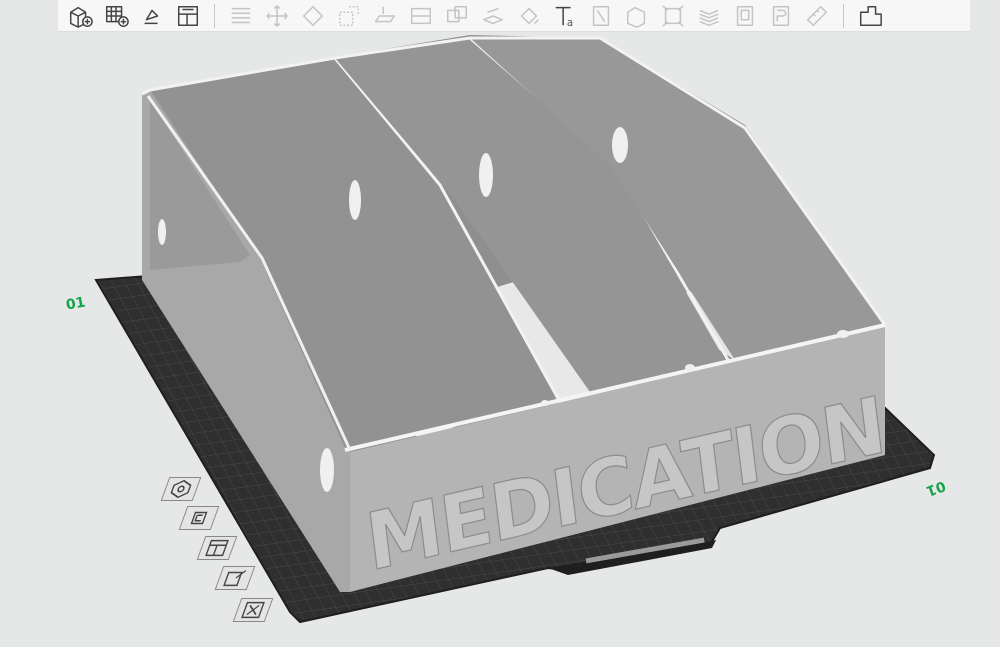 The image size is (1000, 647). Describe the element at coordinates (199, 518) in the screenshot. I see `plate-filament-button` at that location.